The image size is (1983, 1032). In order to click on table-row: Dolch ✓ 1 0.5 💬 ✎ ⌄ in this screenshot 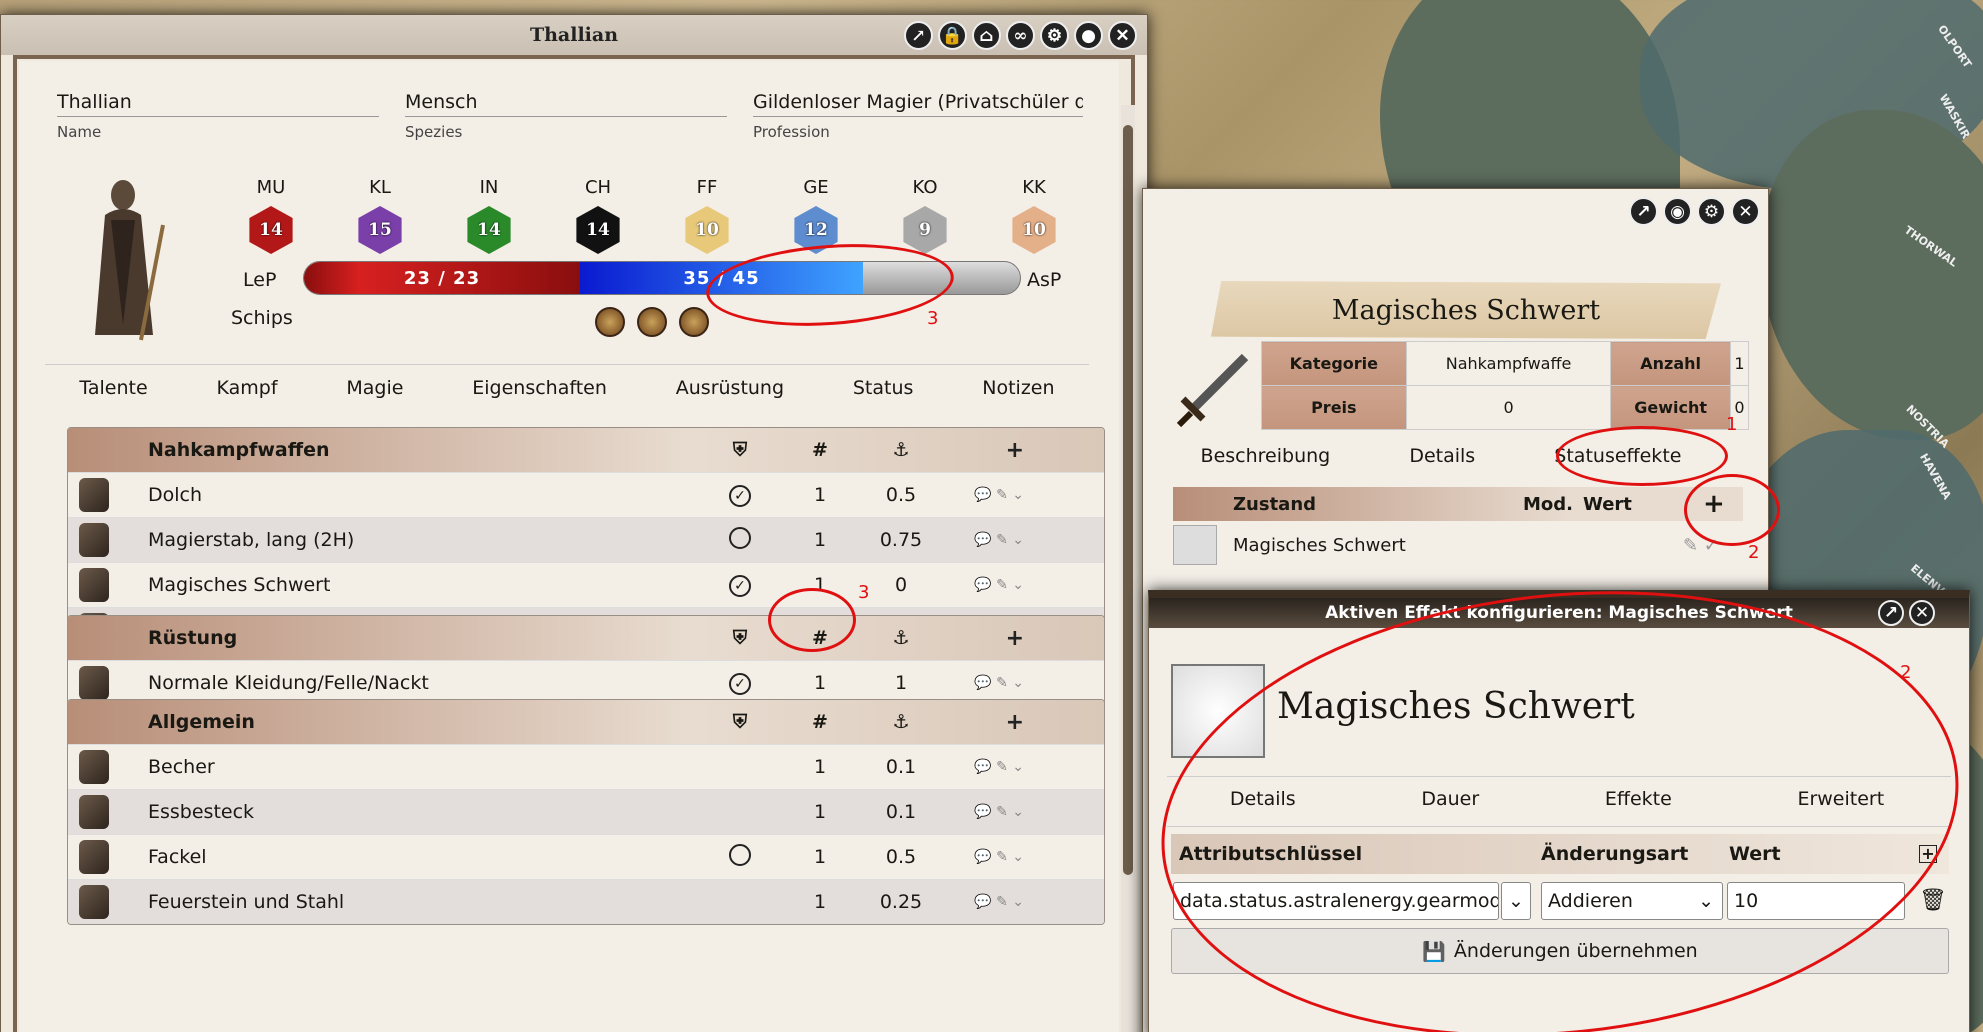, I will do `click(586, 494)`.